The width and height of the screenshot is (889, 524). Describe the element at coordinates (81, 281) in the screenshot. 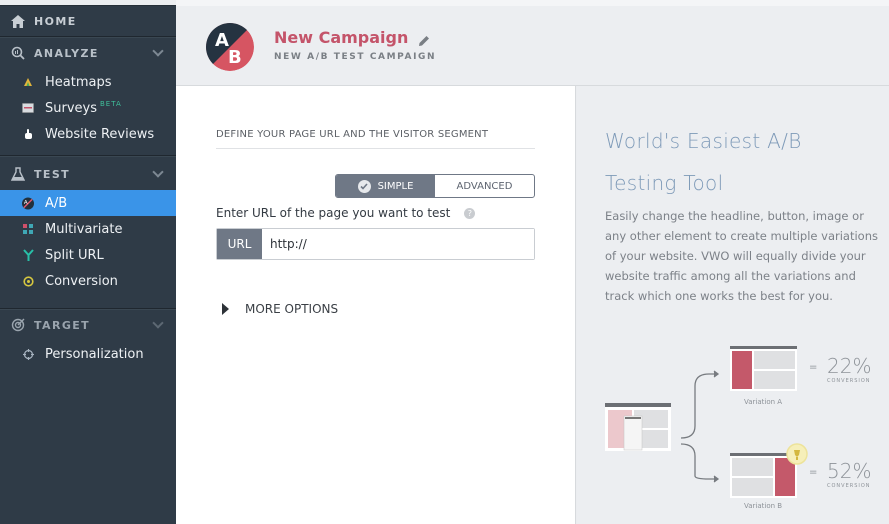

I see `sidebar-item-label: Conversion` at that location.